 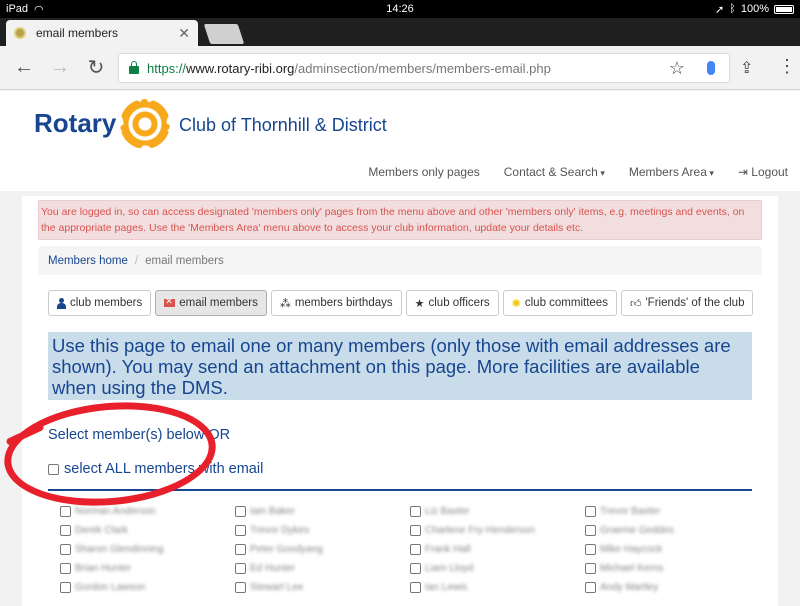 What do you see at coordinates (423, 172) in the screenshot?
I see `nav-members-only: Members only pages` at bounding box center [423, 172].